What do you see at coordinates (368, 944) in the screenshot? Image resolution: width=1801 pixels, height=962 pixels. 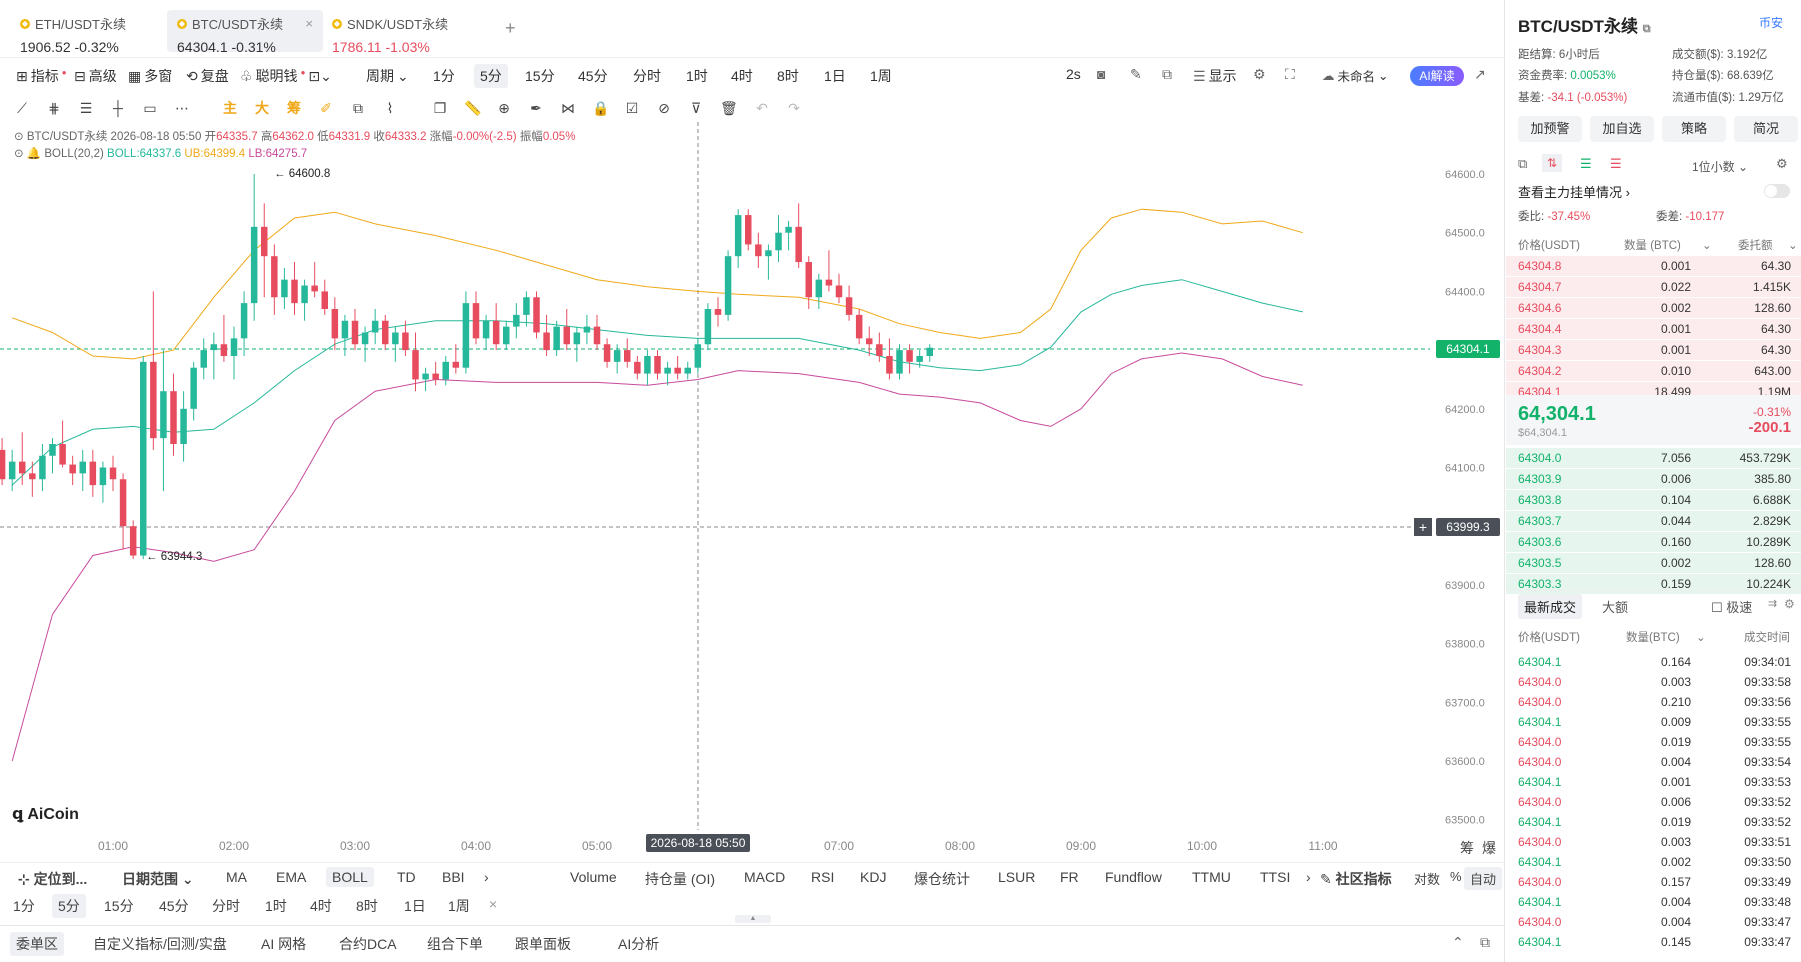 I see `tab-contract-dca: 合约DCA` at bounding box center [368, 944].